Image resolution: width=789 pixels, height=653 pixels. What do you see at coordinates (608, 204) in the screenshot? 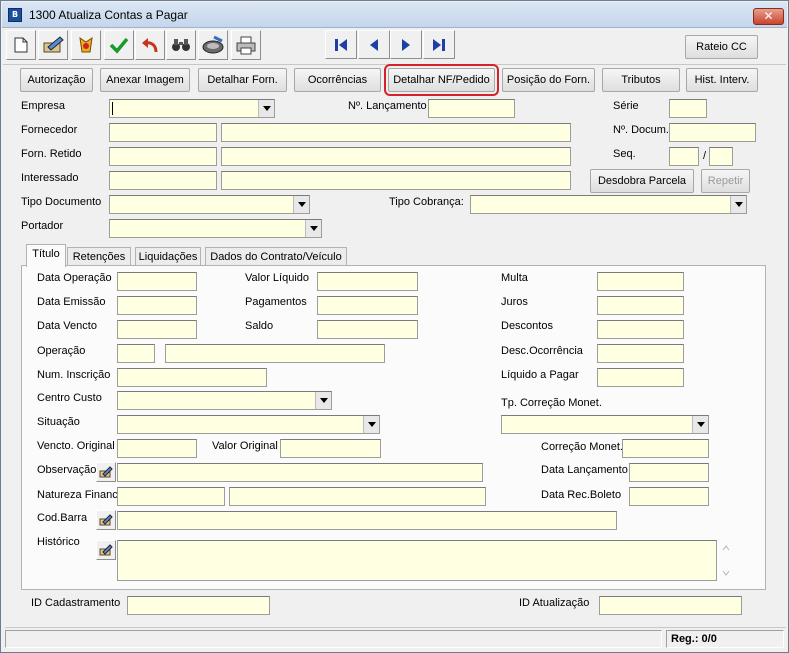
I see `tipo-cobranca-select` at bounding box center [608, 204].